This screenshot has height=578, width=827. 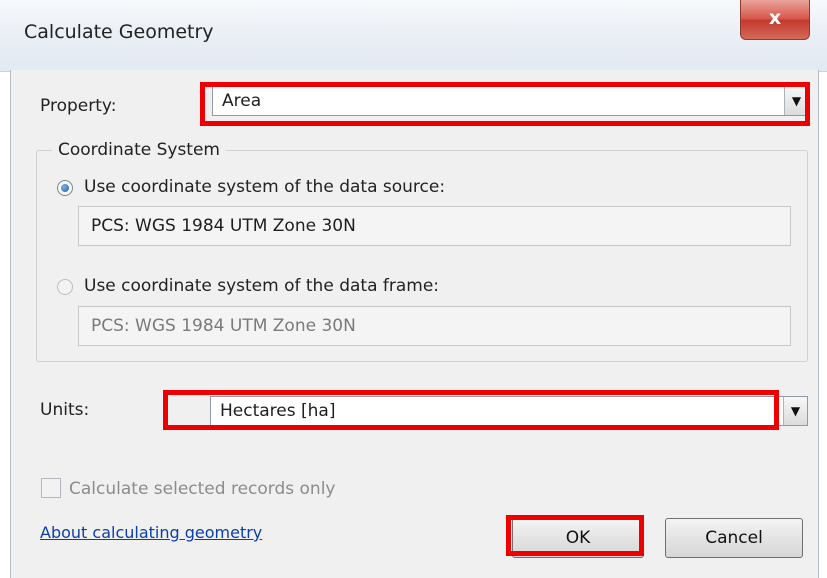 What do you see at coordinates (139, 150) in the screenshot?
I see `coordinate-system-title: Coordinate System` at bounding box center [139, 150].